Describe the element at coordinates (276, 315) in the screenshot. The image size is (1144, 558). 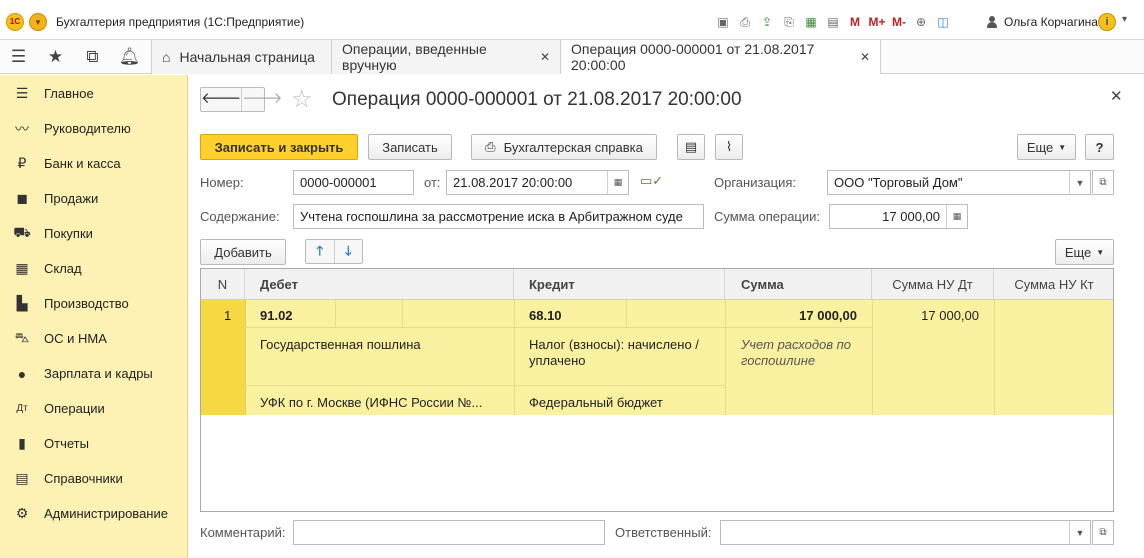
I see `debit-account: 91.02` at that location.